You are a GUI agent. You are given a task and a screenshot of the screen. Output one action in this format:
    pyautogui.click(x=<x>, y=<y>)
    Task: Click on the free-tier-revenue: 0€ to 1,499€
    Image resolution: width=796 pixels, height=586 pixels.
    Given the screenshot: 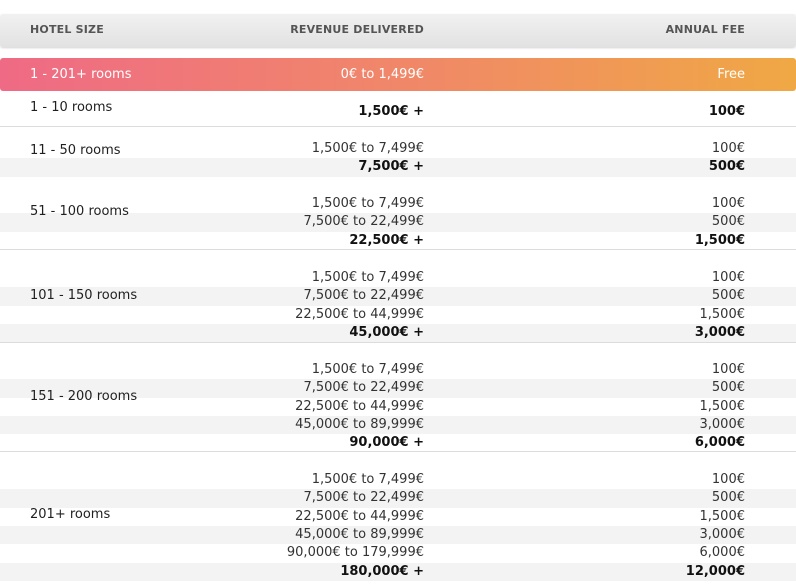 What is the action you would take?
    pyautogui.click(x=382, y=74)
    